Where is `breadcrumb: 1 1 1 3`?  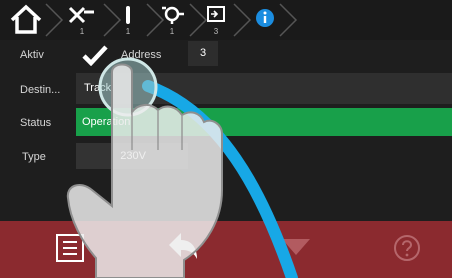 breadcrumb: 1 1 1 3 is located at coordinates (226, 20).